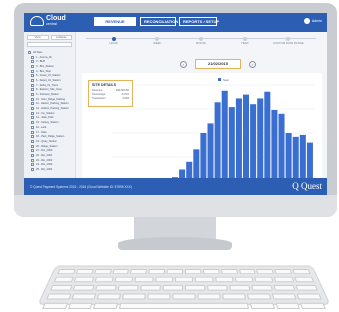 The height and width of the screenshot is (312, 339). What do you see at coordinates (159, 21) in the screenshot?
I see `tab-reconciliation: RECONCILIATION` at bounding box center [159, 21].